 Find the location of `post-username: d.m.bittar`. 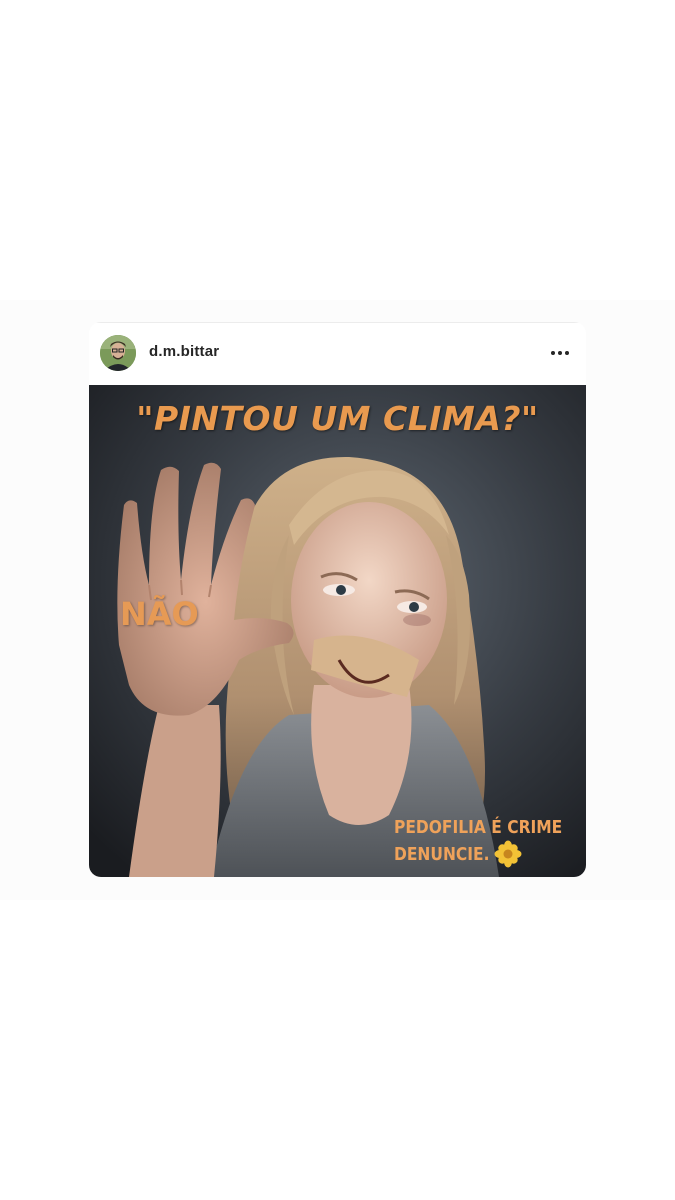

post-username: d.m.bittar is located at coordinates (184, 351).